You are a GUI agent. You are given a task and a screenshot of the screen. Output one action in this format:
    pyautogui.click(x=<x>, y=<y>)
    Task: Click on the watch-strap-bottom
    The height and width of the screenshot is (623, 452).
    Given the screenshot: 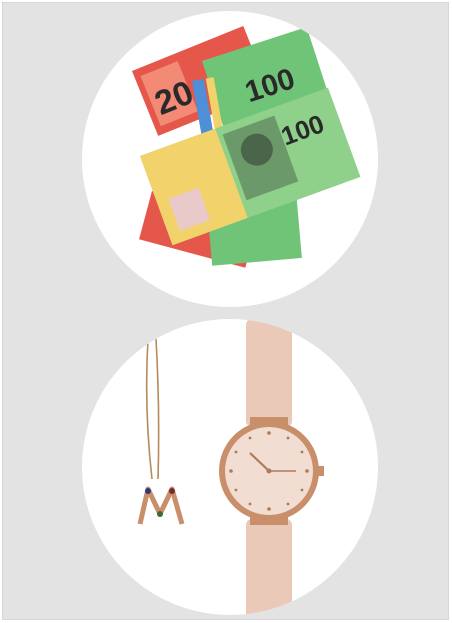 What is the action you would take?
    pyautogui.click(x=269, y=567)
    